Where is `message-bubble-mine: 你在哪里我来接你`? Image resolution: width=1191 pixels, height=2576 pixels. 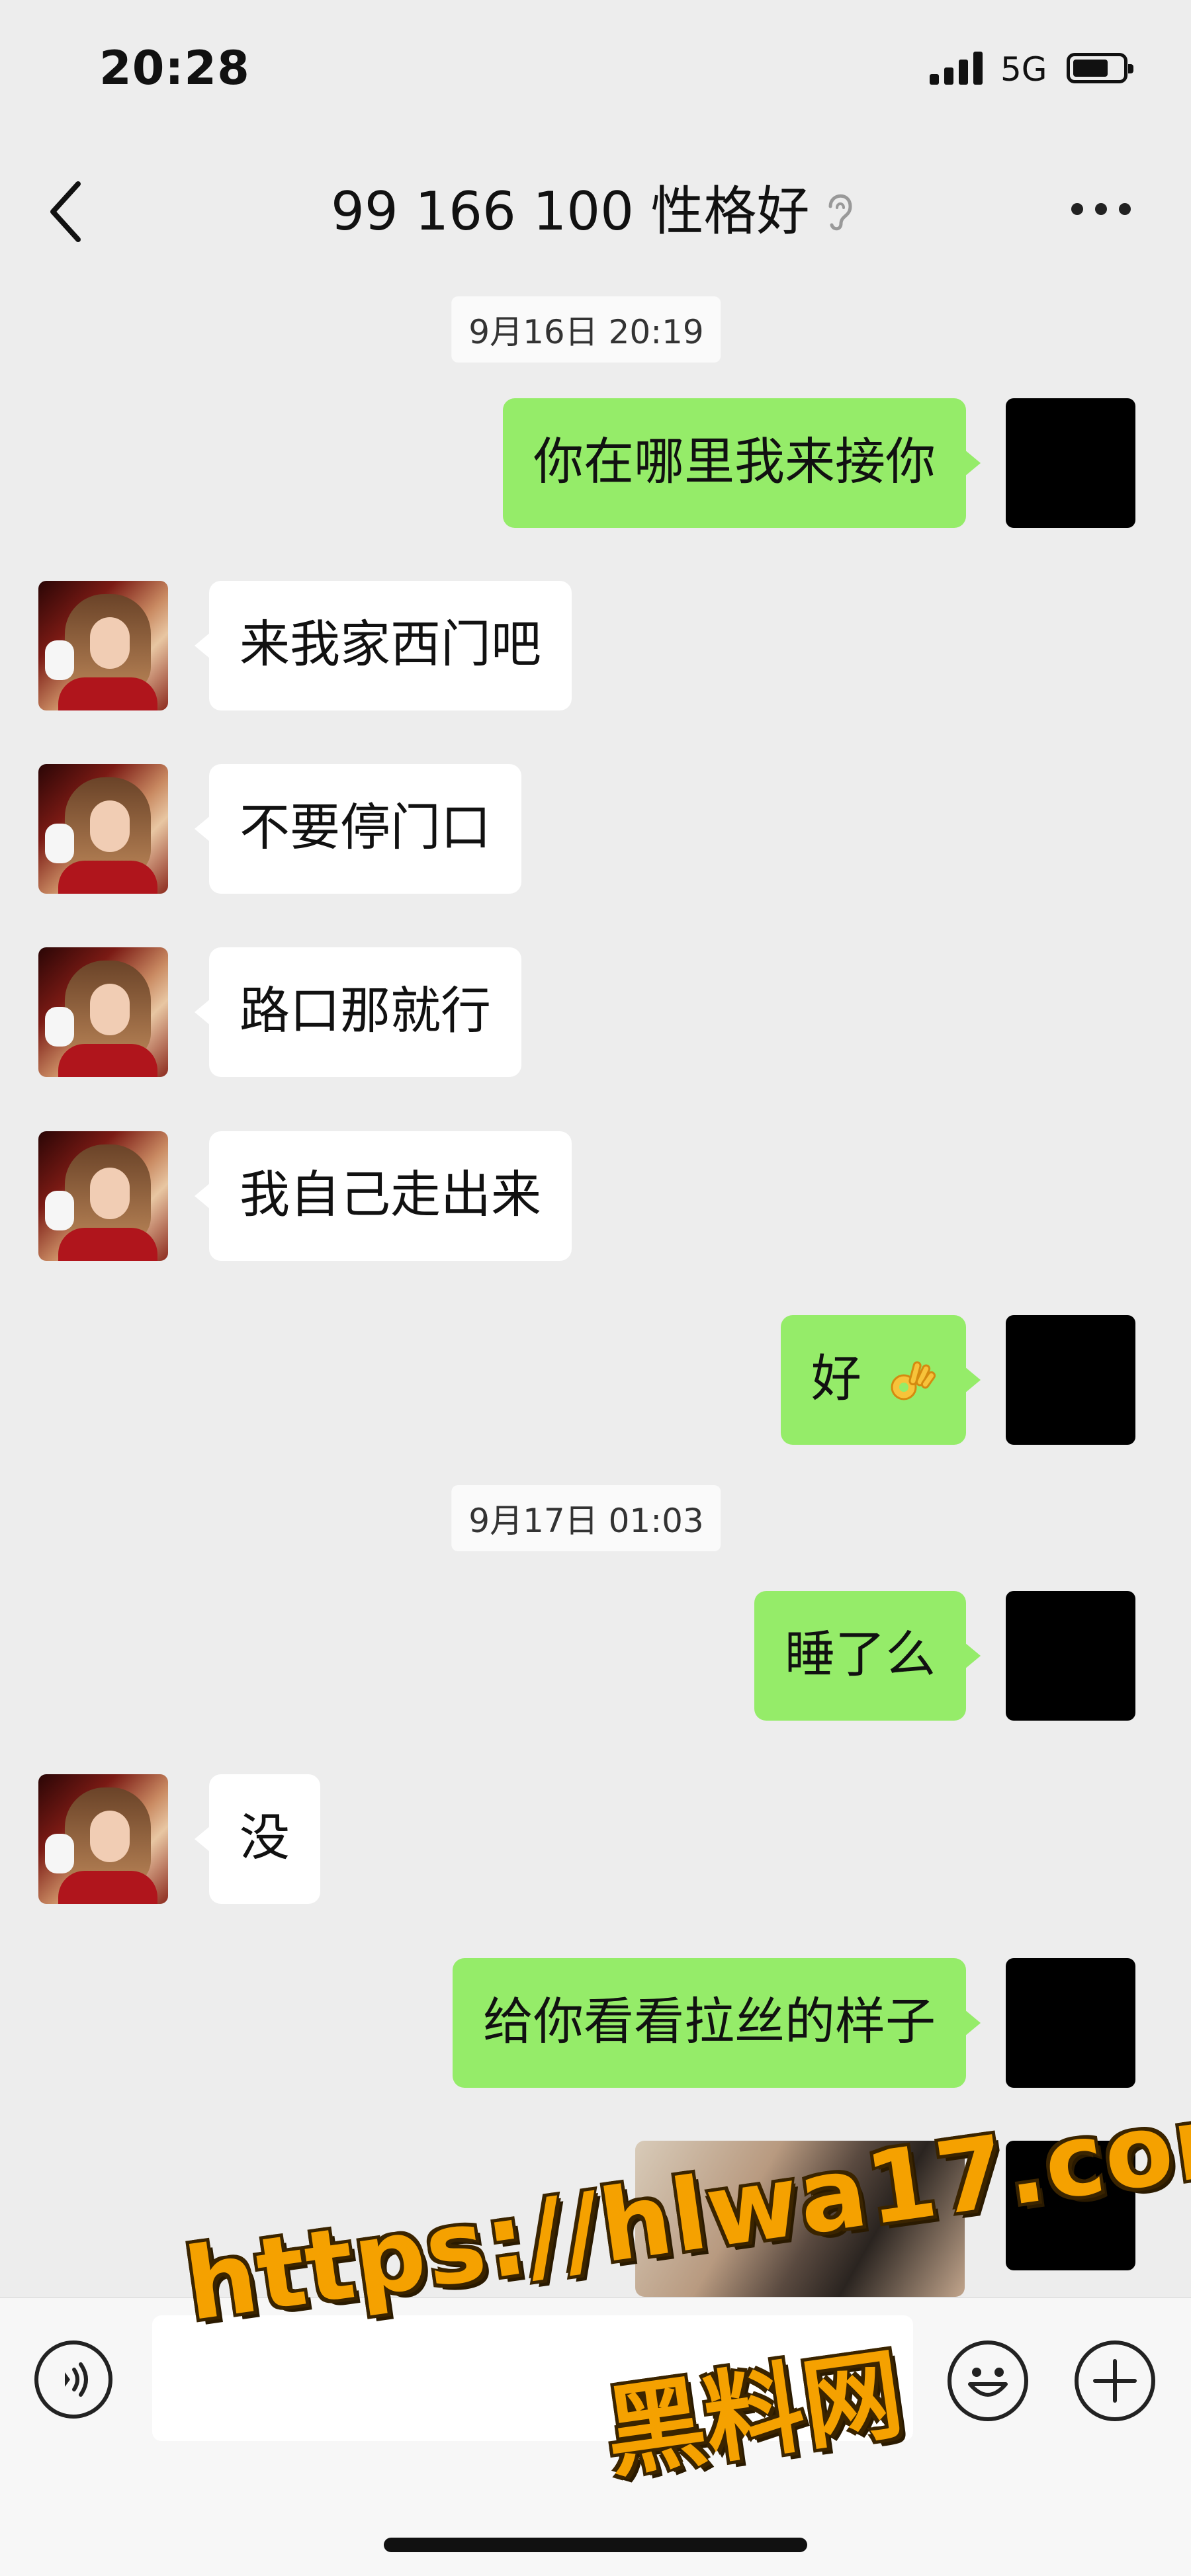
message-bubble-mine: 你在哪里我来接你 is located at coordinates (742, 463).